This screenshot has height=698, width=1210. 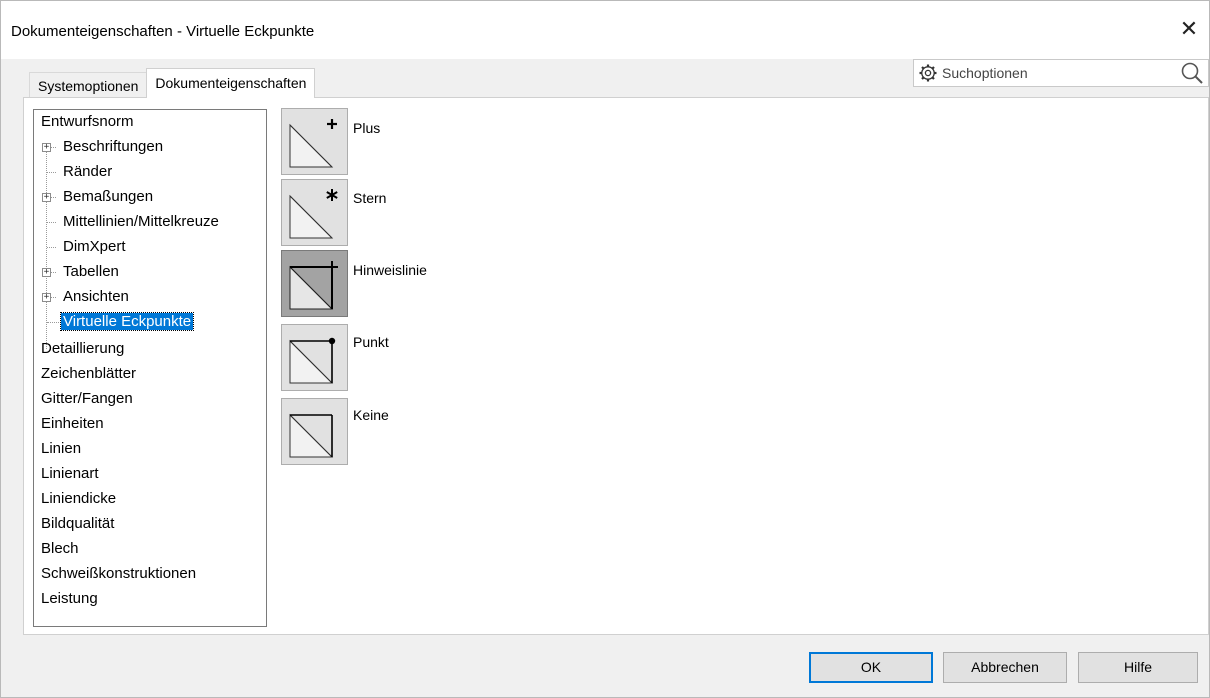 What do you see at coordinates (311, 435) in the screenshot?
I see `virtual-sharp-none-icon` at bounding box center [311, 435].